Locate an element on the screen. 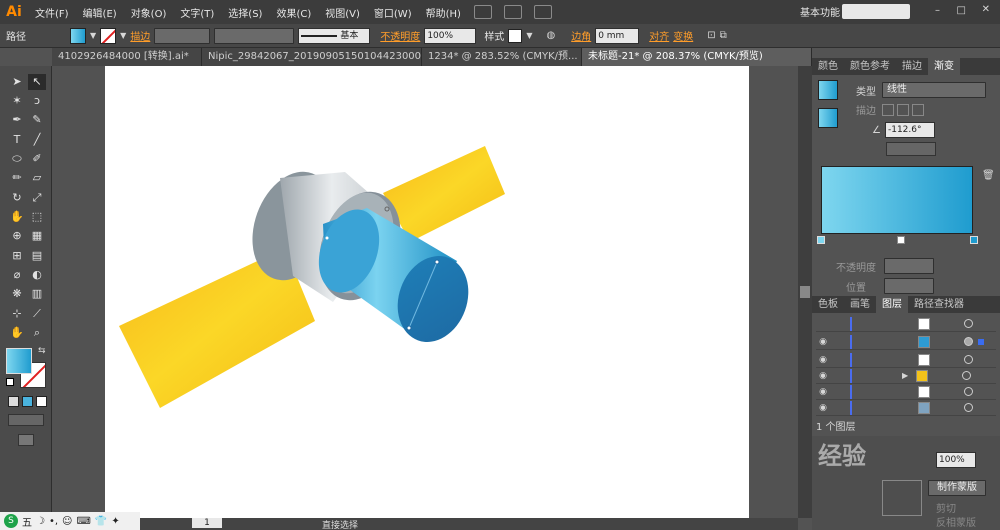  align-link: 对齐 is located at coordinates (659, 35).